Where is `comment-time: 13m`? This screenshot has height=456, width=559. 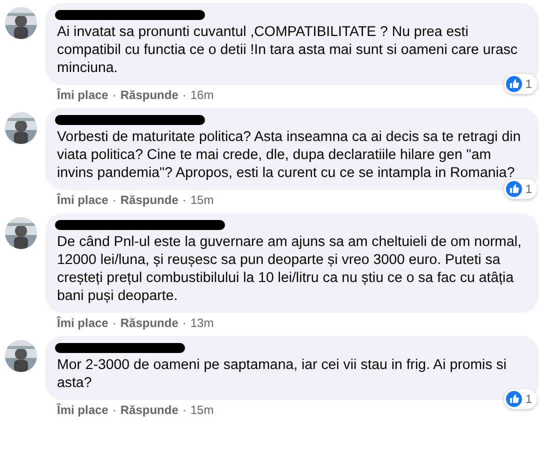 comment-time: 13m is located at coordinates (202, 326).